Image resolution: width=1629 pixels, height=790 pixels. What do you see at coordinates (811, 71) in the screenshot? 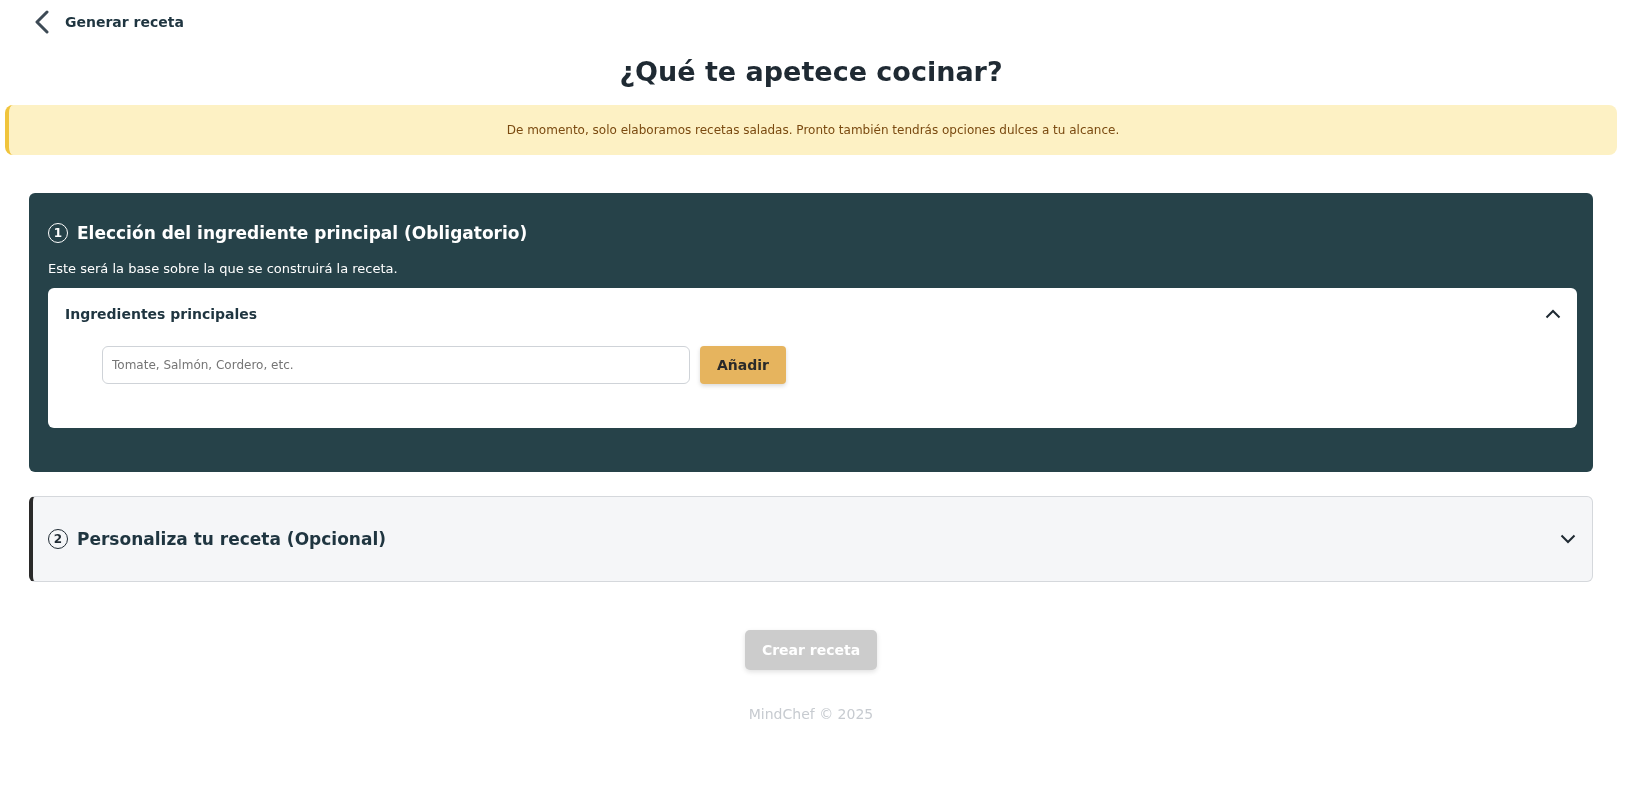
I see `page-title: ¿Qué te apetece cocinar?` at bounding box center [811, 71].